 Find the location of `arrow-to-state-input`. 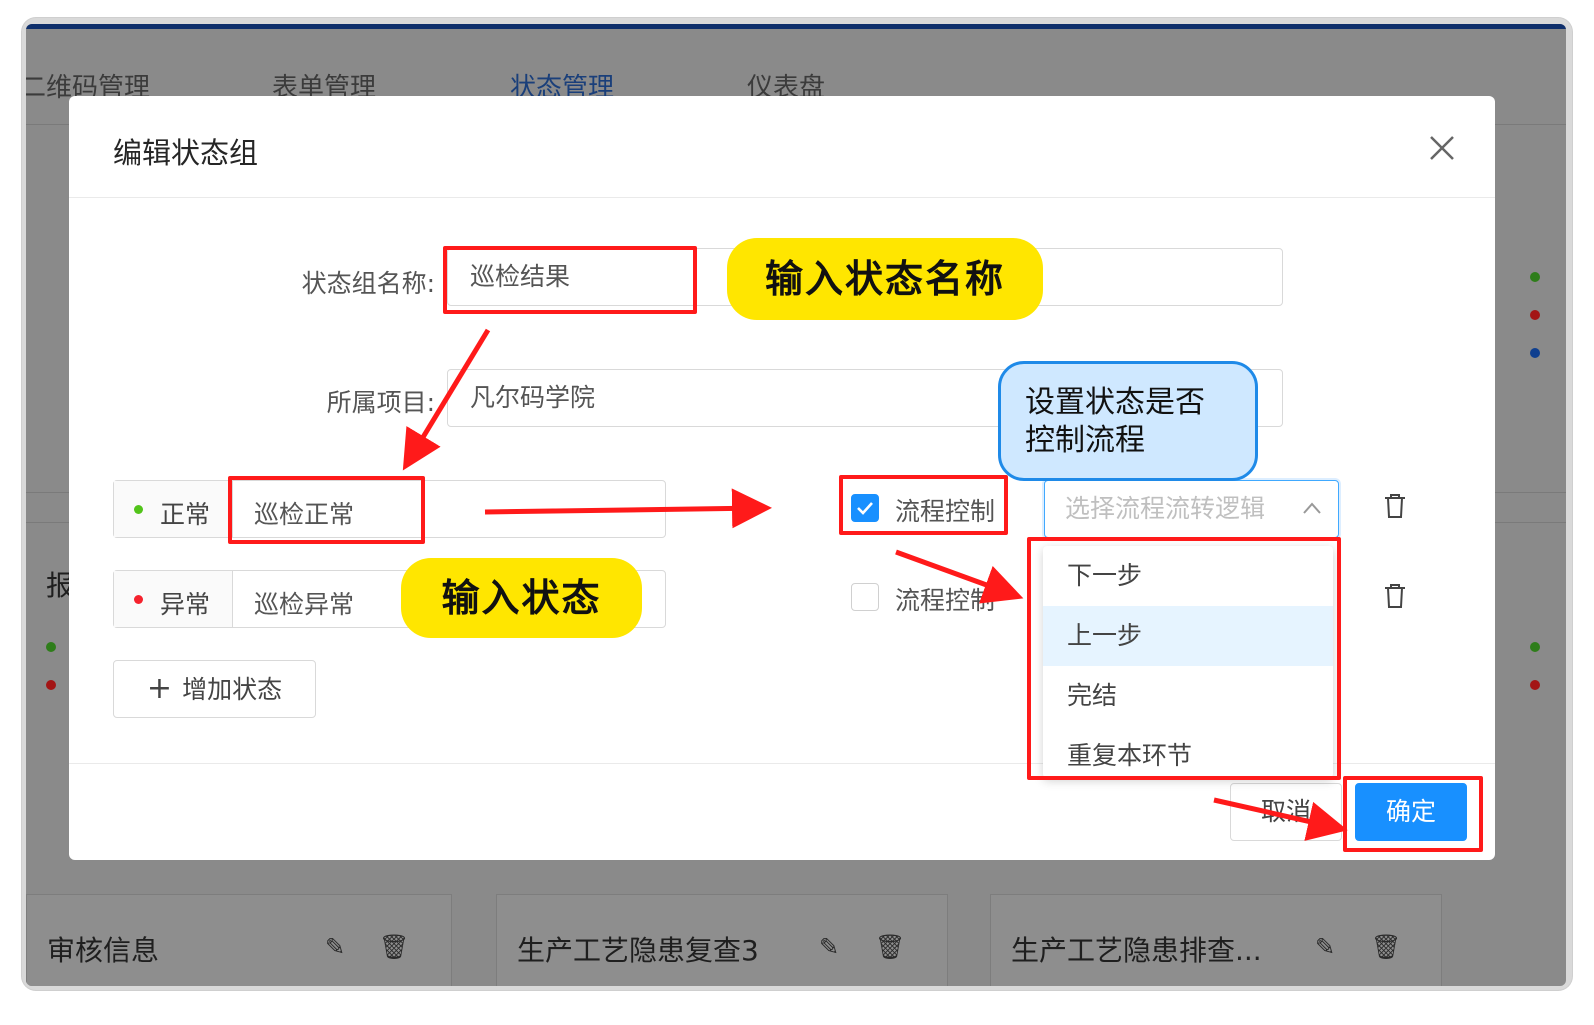

arrow-to-state-input is located at coordinates (446, 399).